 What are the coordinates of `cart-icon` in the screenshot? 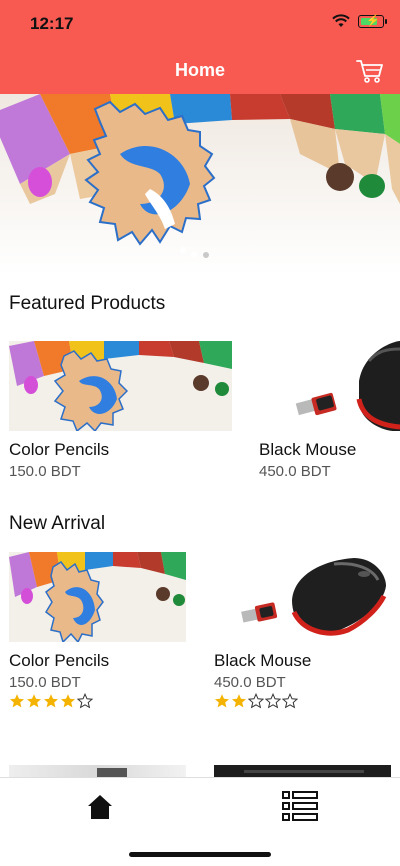 It's located at (370, 71).